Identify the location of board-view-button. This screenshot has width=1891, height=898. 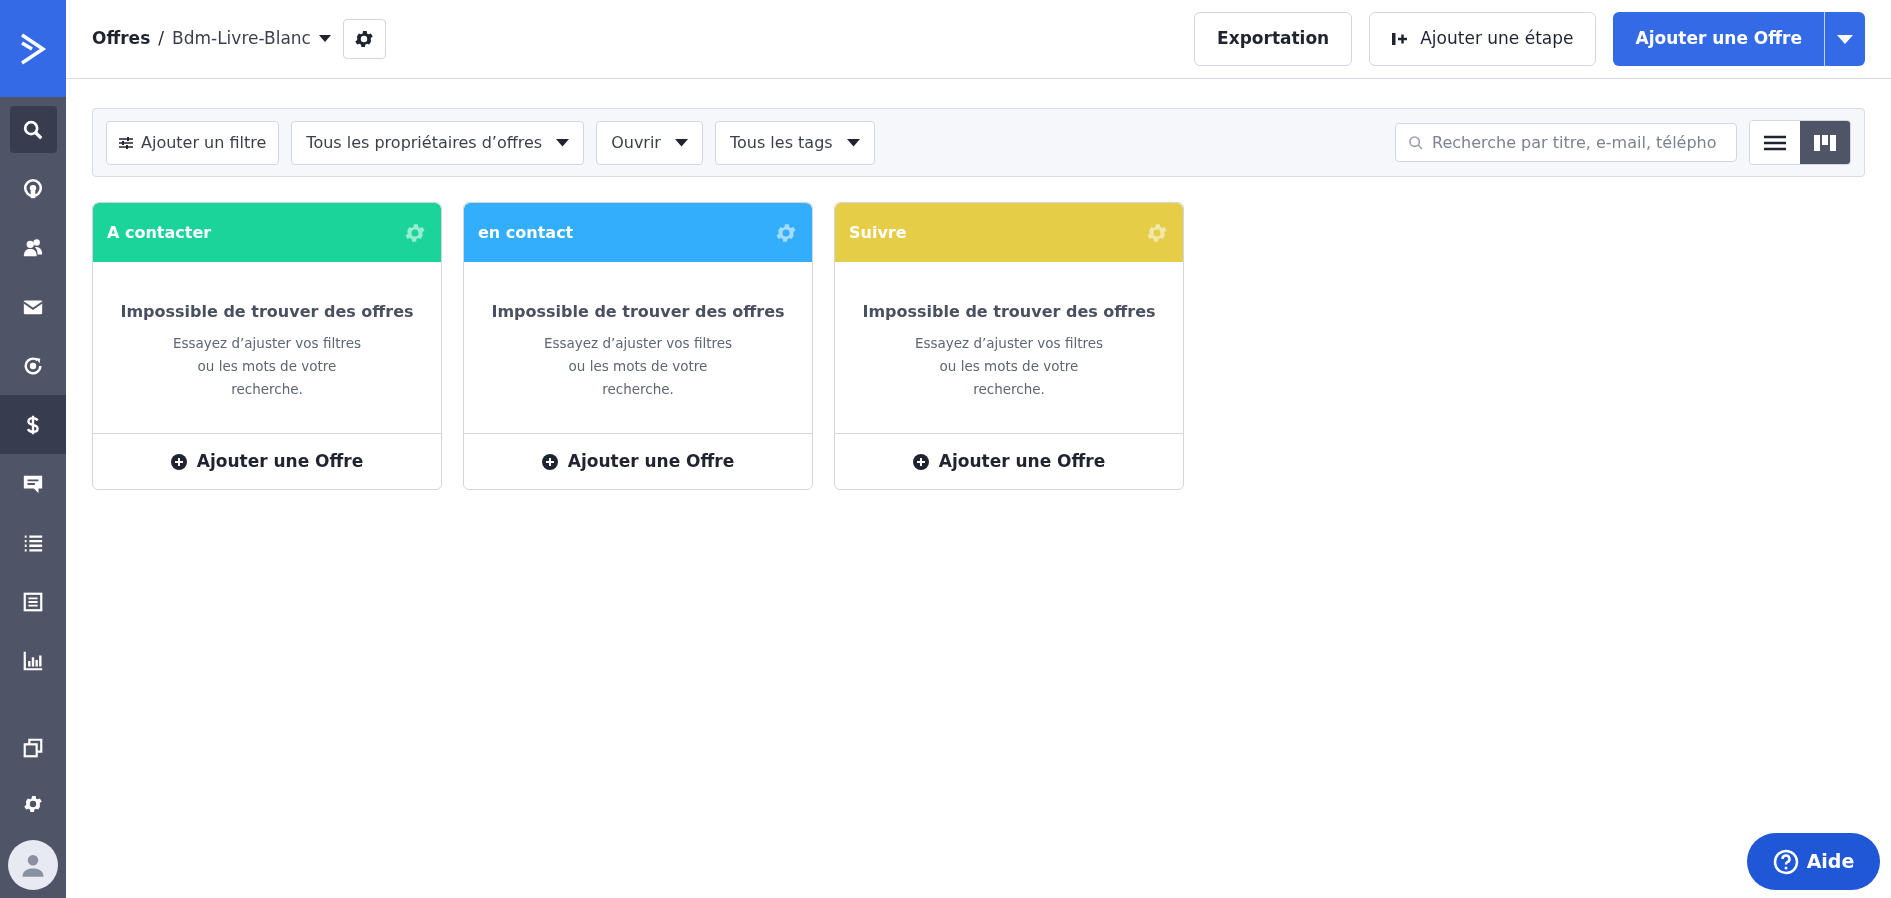
(1825, 142).